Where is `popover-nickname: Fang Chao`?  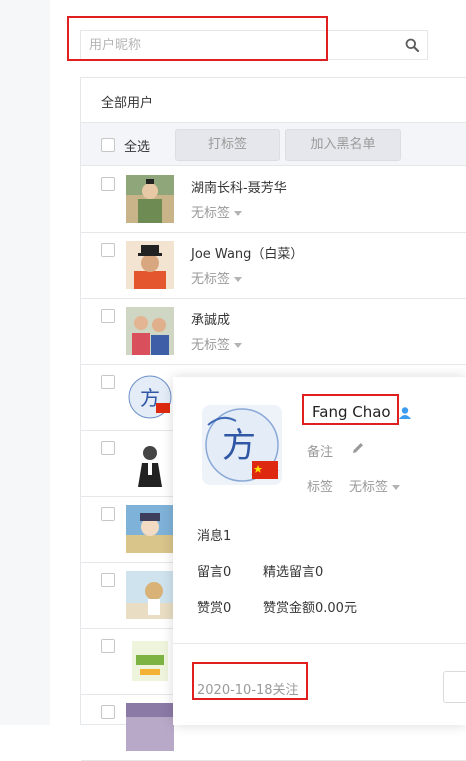
popover-nickname: Fang Chao is located at coordinates (351, 412).